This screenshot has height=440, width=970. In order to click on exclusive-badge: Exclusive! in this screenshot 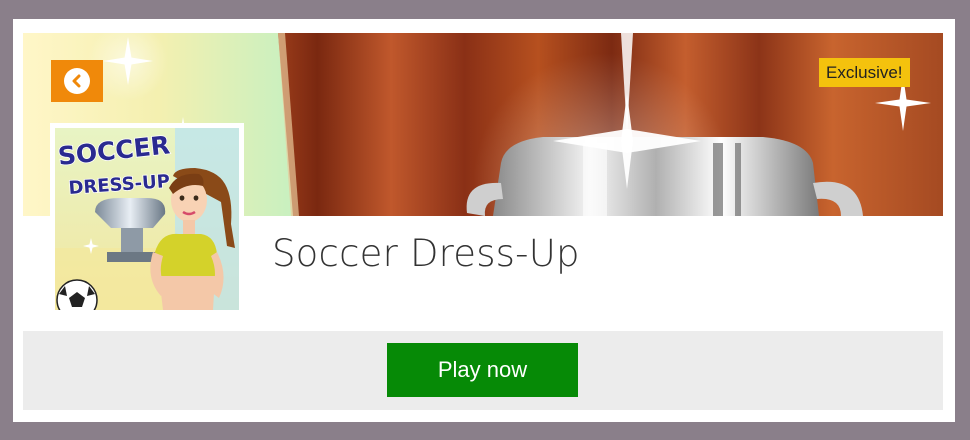, I will do `click(864, 72)`.